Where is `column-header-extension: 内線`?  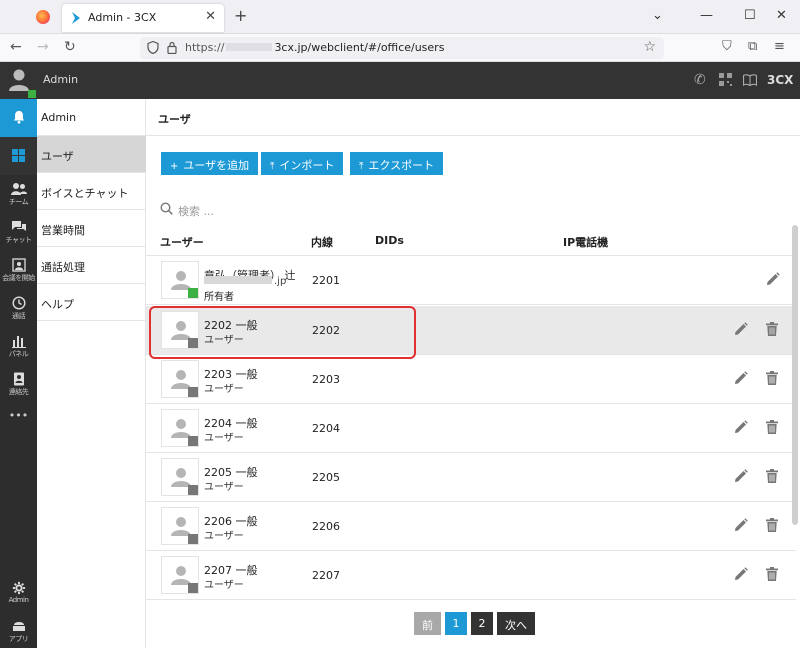
column-header-extension: 内線 is located at coordinates (322, 242).